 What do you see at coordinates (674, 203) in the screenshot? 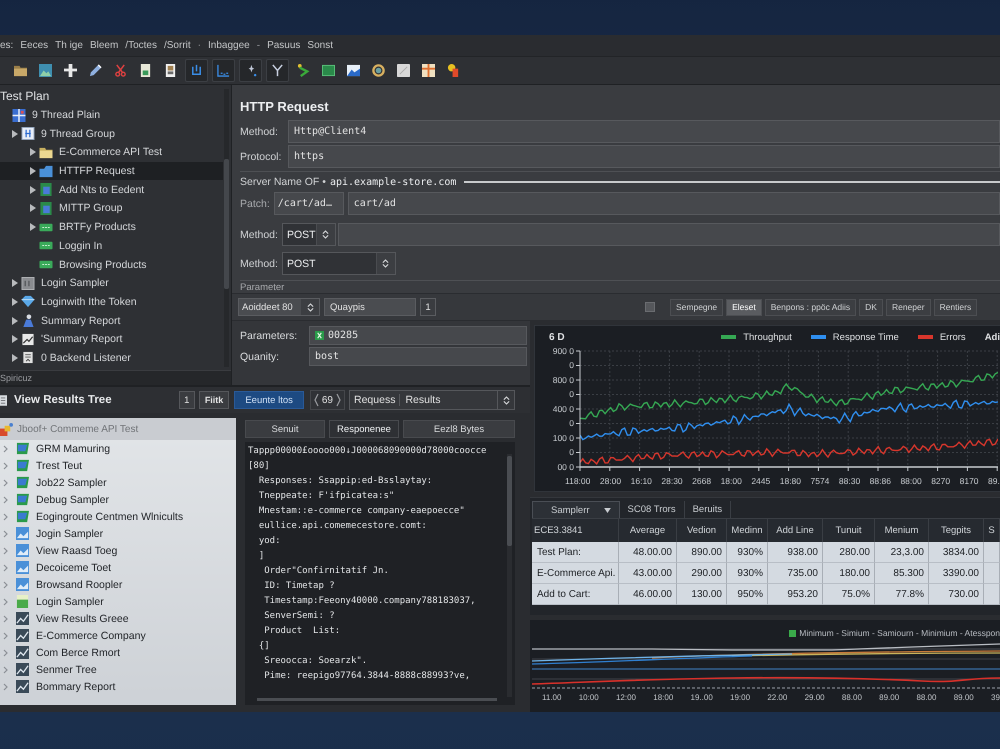
I see `text-field: cart/ad` at bounding box center [674, 203].